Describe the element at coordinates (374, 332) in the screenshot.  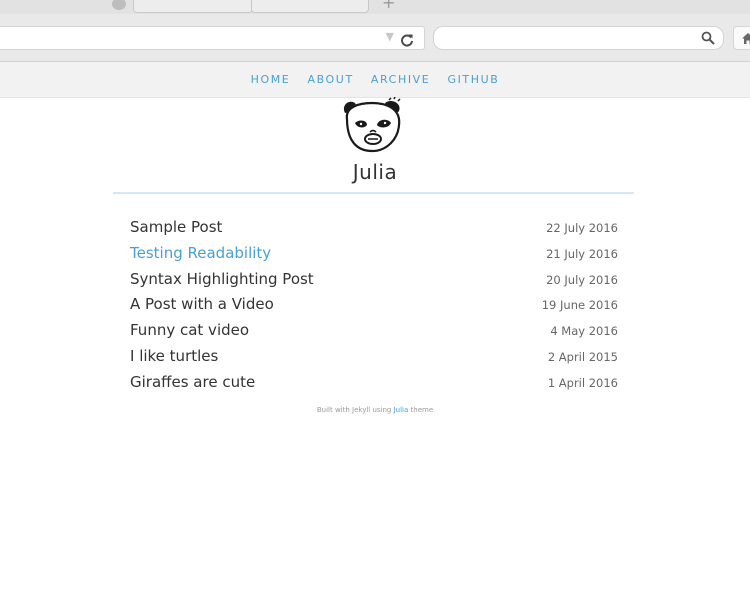
I see `post-row: Funny cat video 4 May 2016` at that location.